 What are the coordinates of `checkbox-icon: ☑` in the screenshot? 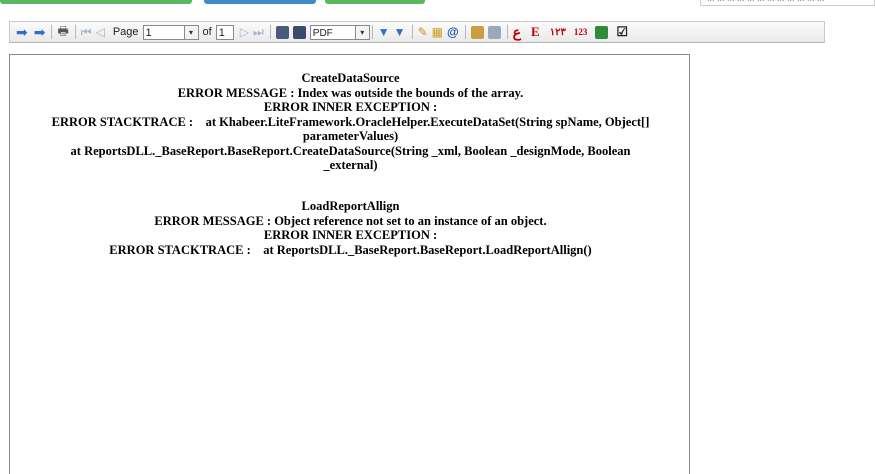 It's located at (622, 32).